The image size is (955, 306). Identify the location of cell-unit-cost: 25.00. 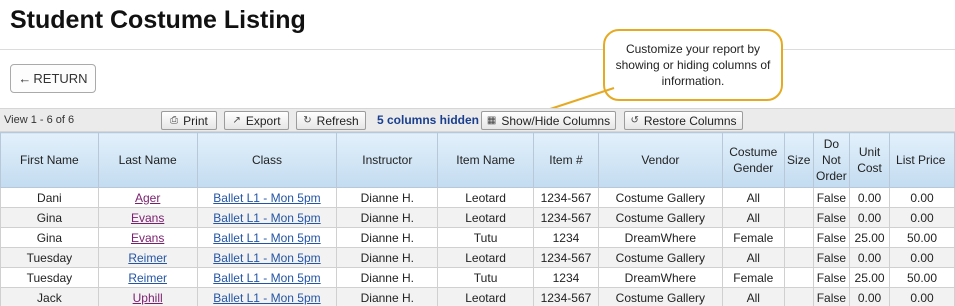
(870, 277).